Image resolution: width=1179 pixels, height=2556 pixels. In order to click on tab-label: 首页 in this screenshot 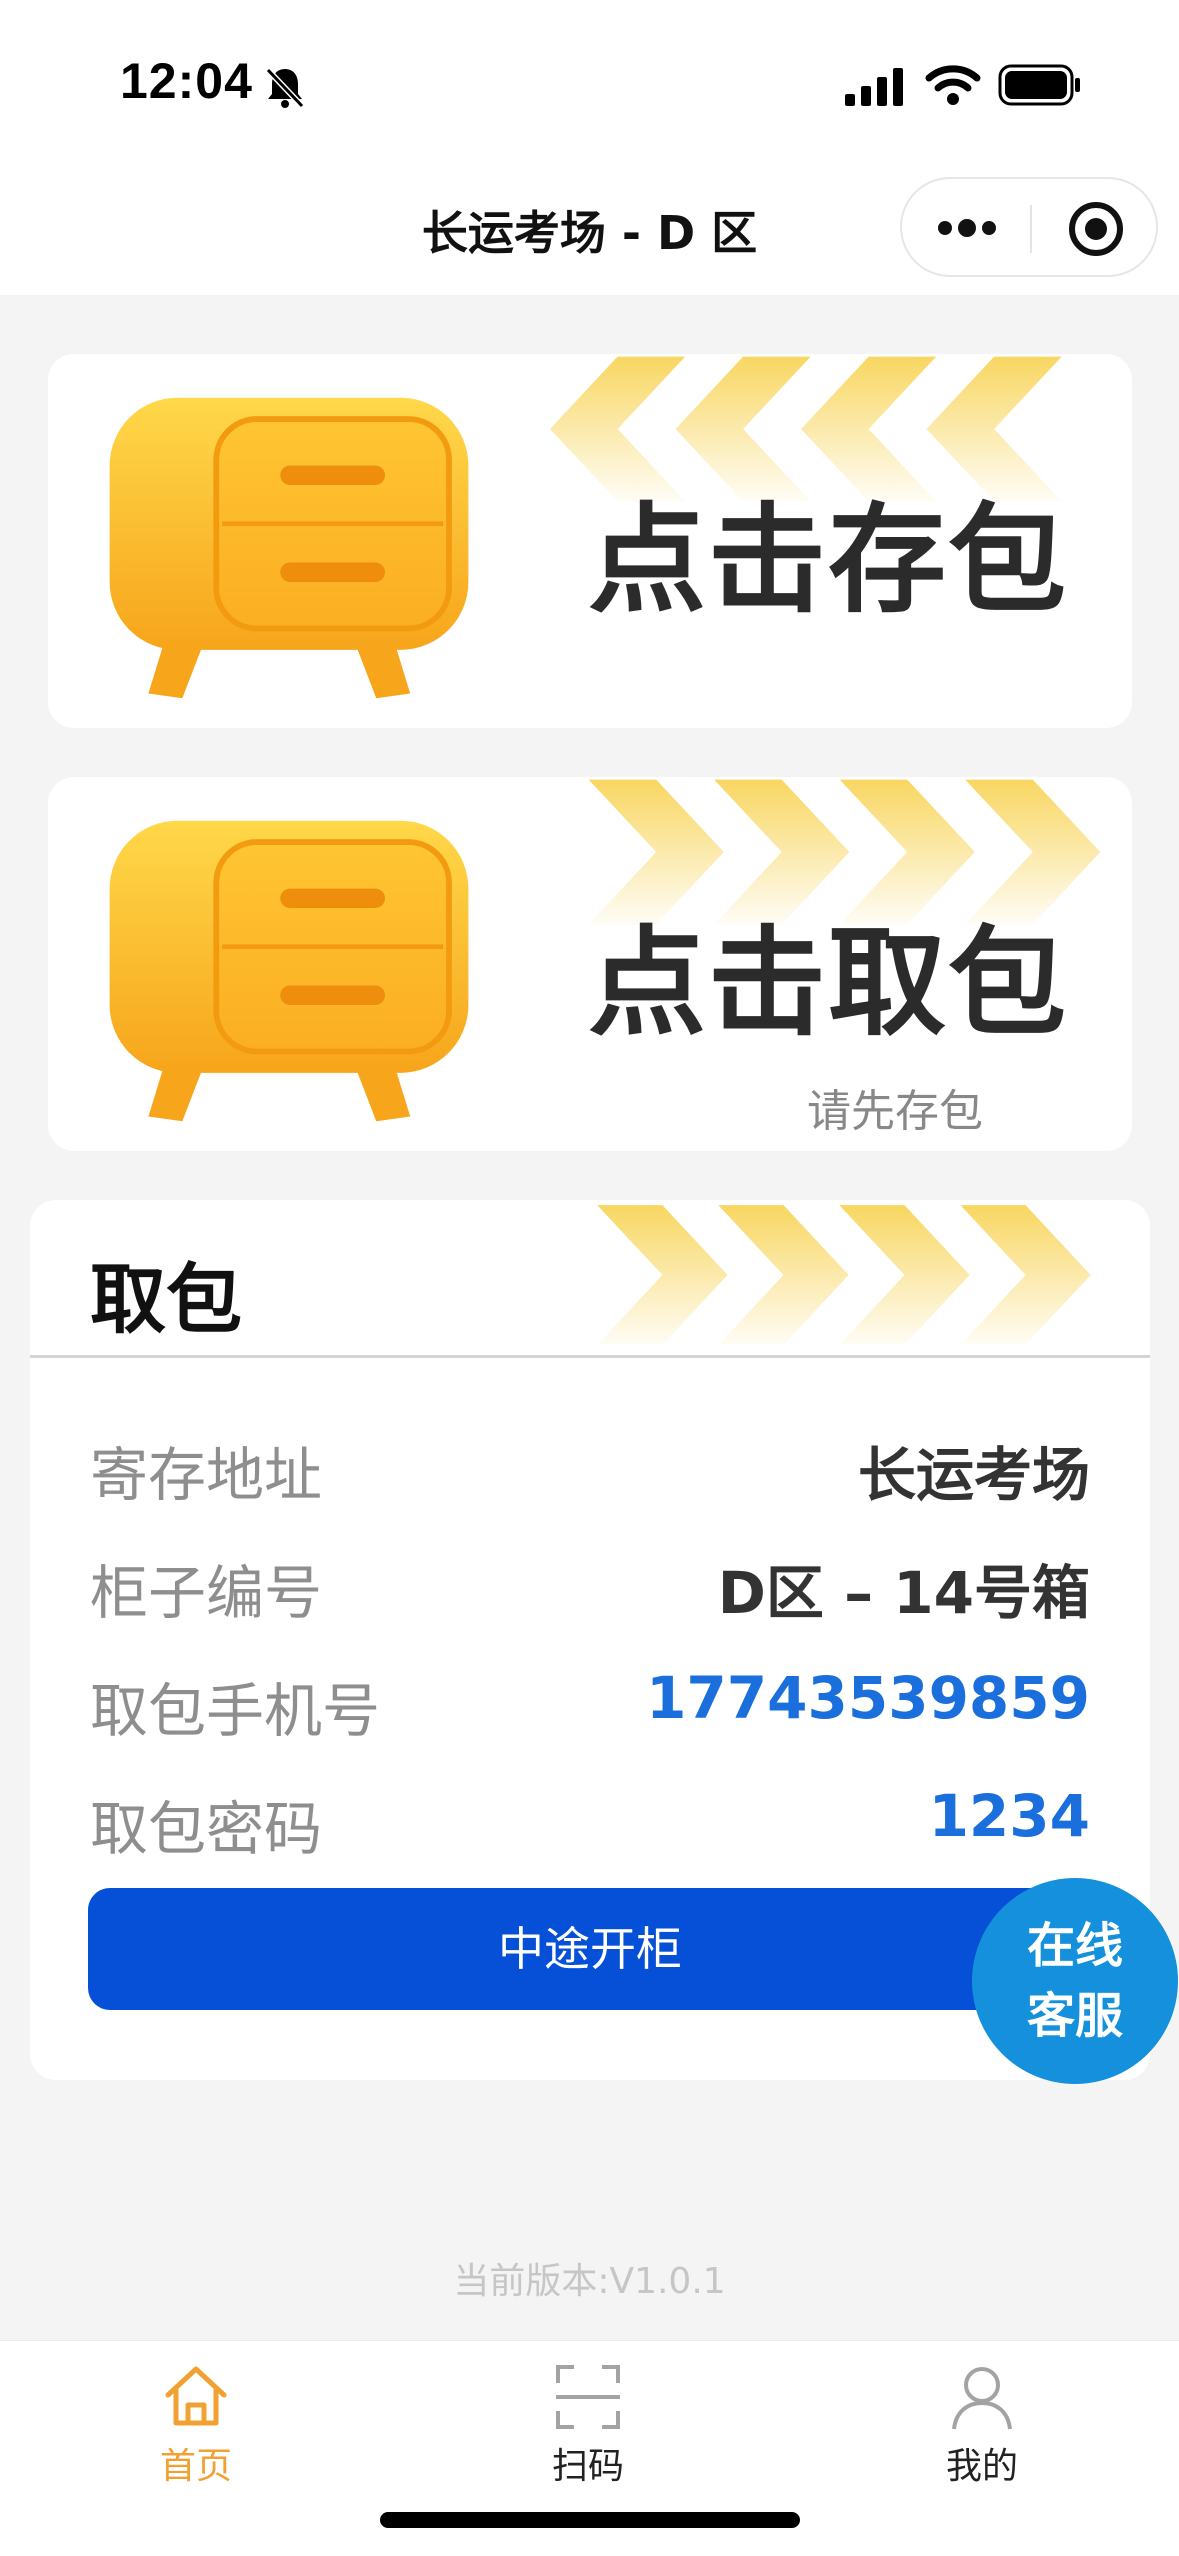, I will do `click(195, 2466)`.